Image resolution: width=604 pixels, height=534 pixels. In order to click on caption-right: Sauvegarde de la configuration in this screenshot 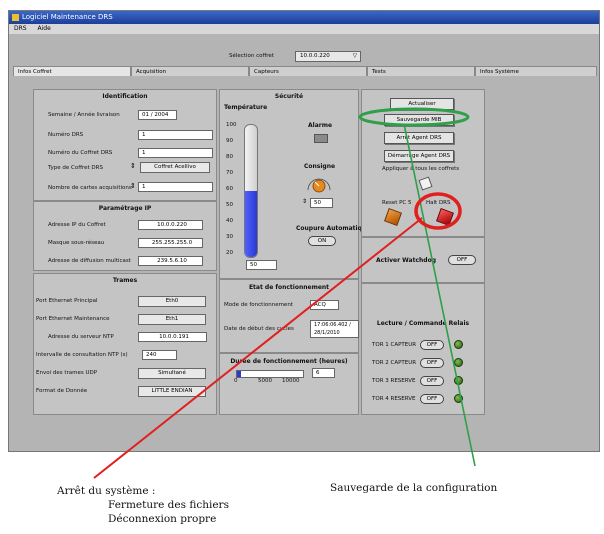, I will do `click(414, 488)`.